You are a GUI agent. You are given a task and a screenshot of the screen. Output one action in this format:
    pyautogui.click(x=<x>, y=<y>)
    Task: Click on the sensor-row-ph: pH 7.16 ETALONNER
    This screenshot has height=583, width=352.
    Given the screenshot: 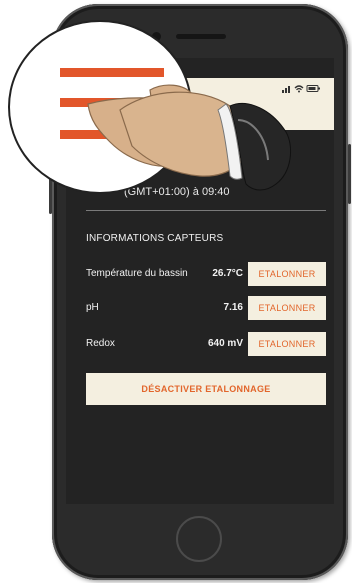 What is the action you would take?
    pyautogui.click(x=206, y=308)
    